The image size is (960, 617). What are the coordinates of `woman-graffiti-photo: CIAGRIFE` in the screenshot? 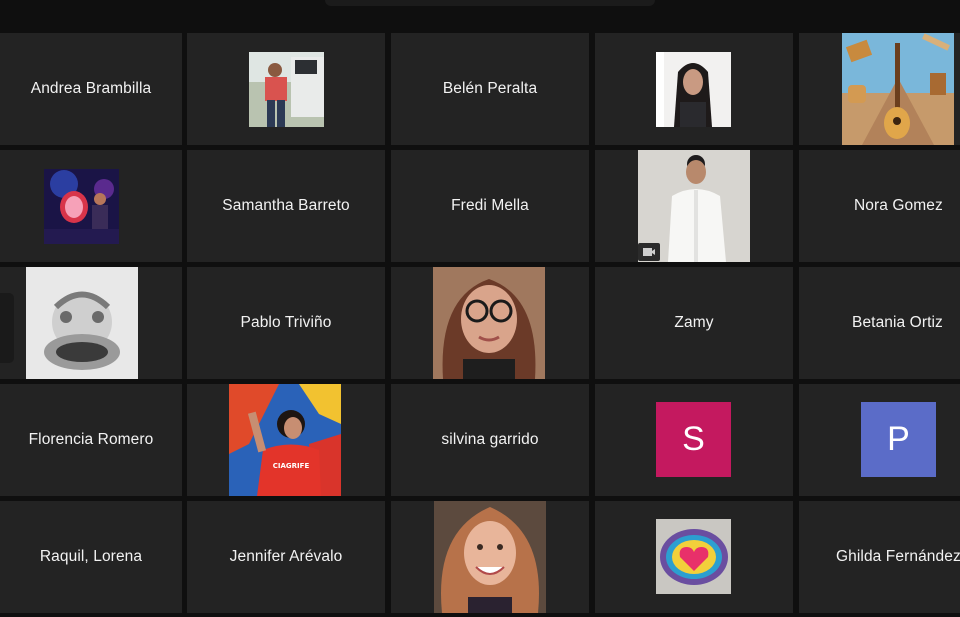 It's located at (285, 440).